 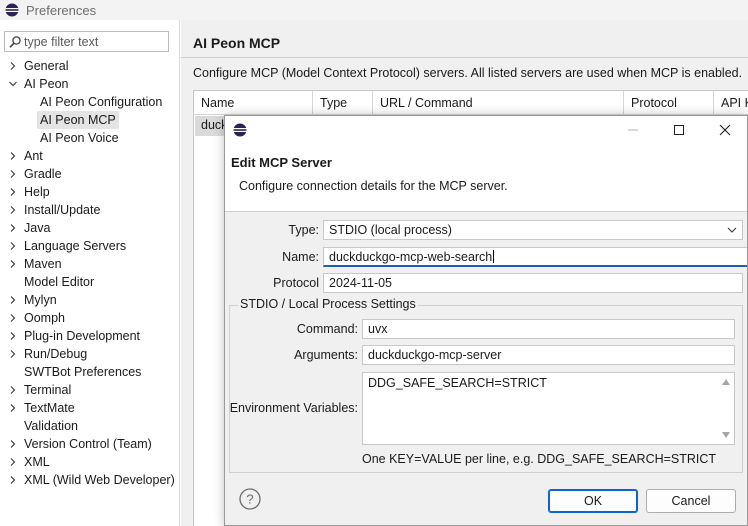 I want to click on tree-item: AI Peon, so click(x=89, y=84).